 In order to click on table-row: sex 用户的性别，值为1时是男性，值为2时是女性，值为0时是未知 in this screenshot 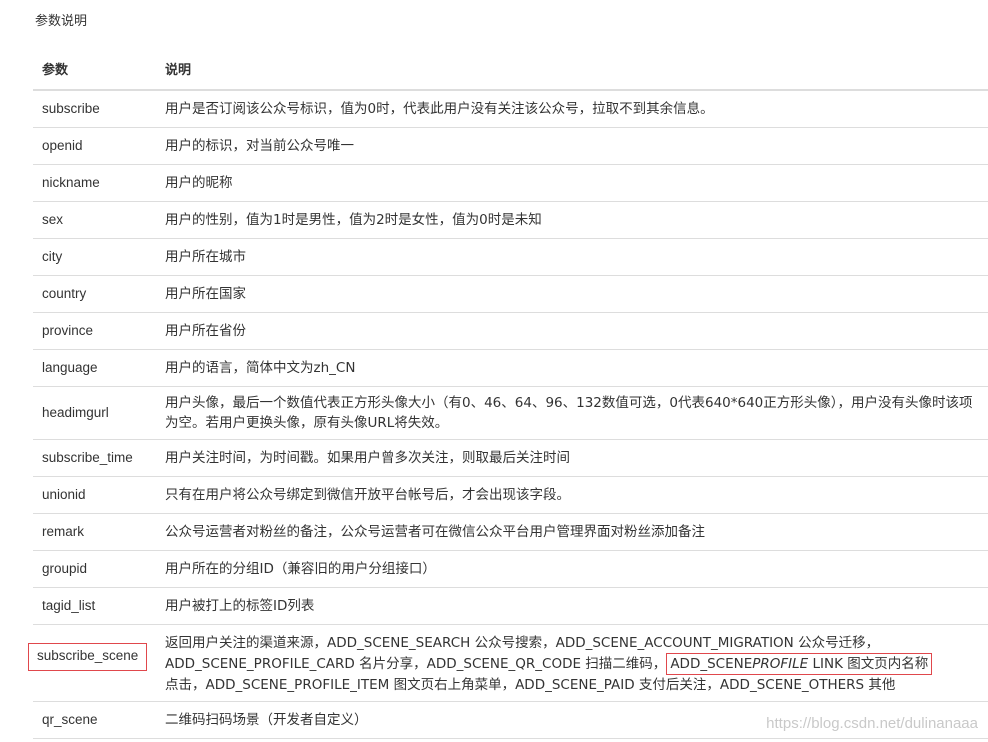, I will do `click(510, 220)`.